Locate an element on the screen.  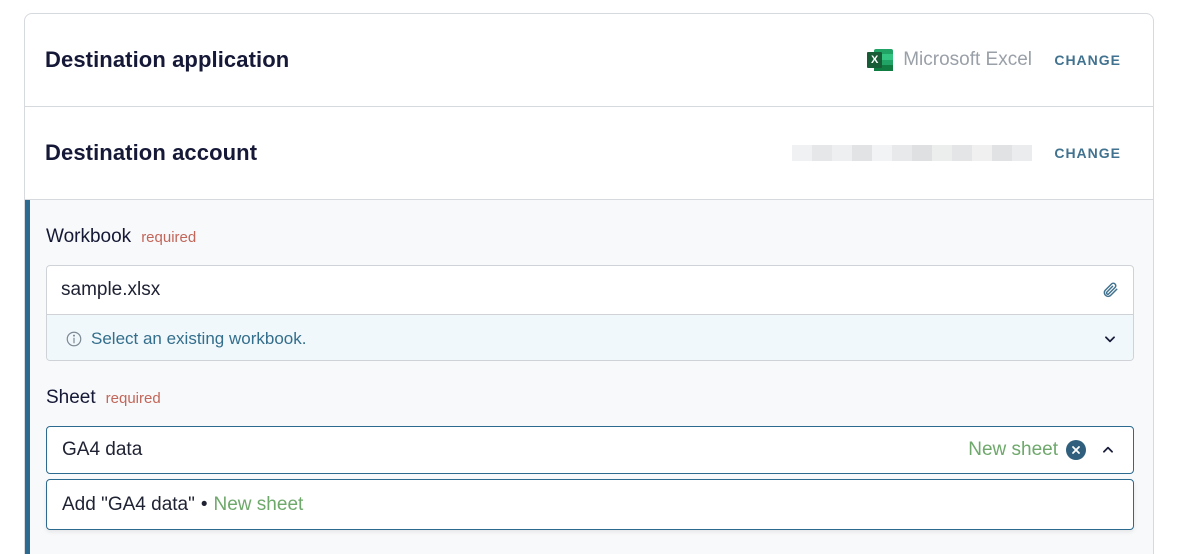
sheet-label-text: Sheet is located at coordinates (71, 397).